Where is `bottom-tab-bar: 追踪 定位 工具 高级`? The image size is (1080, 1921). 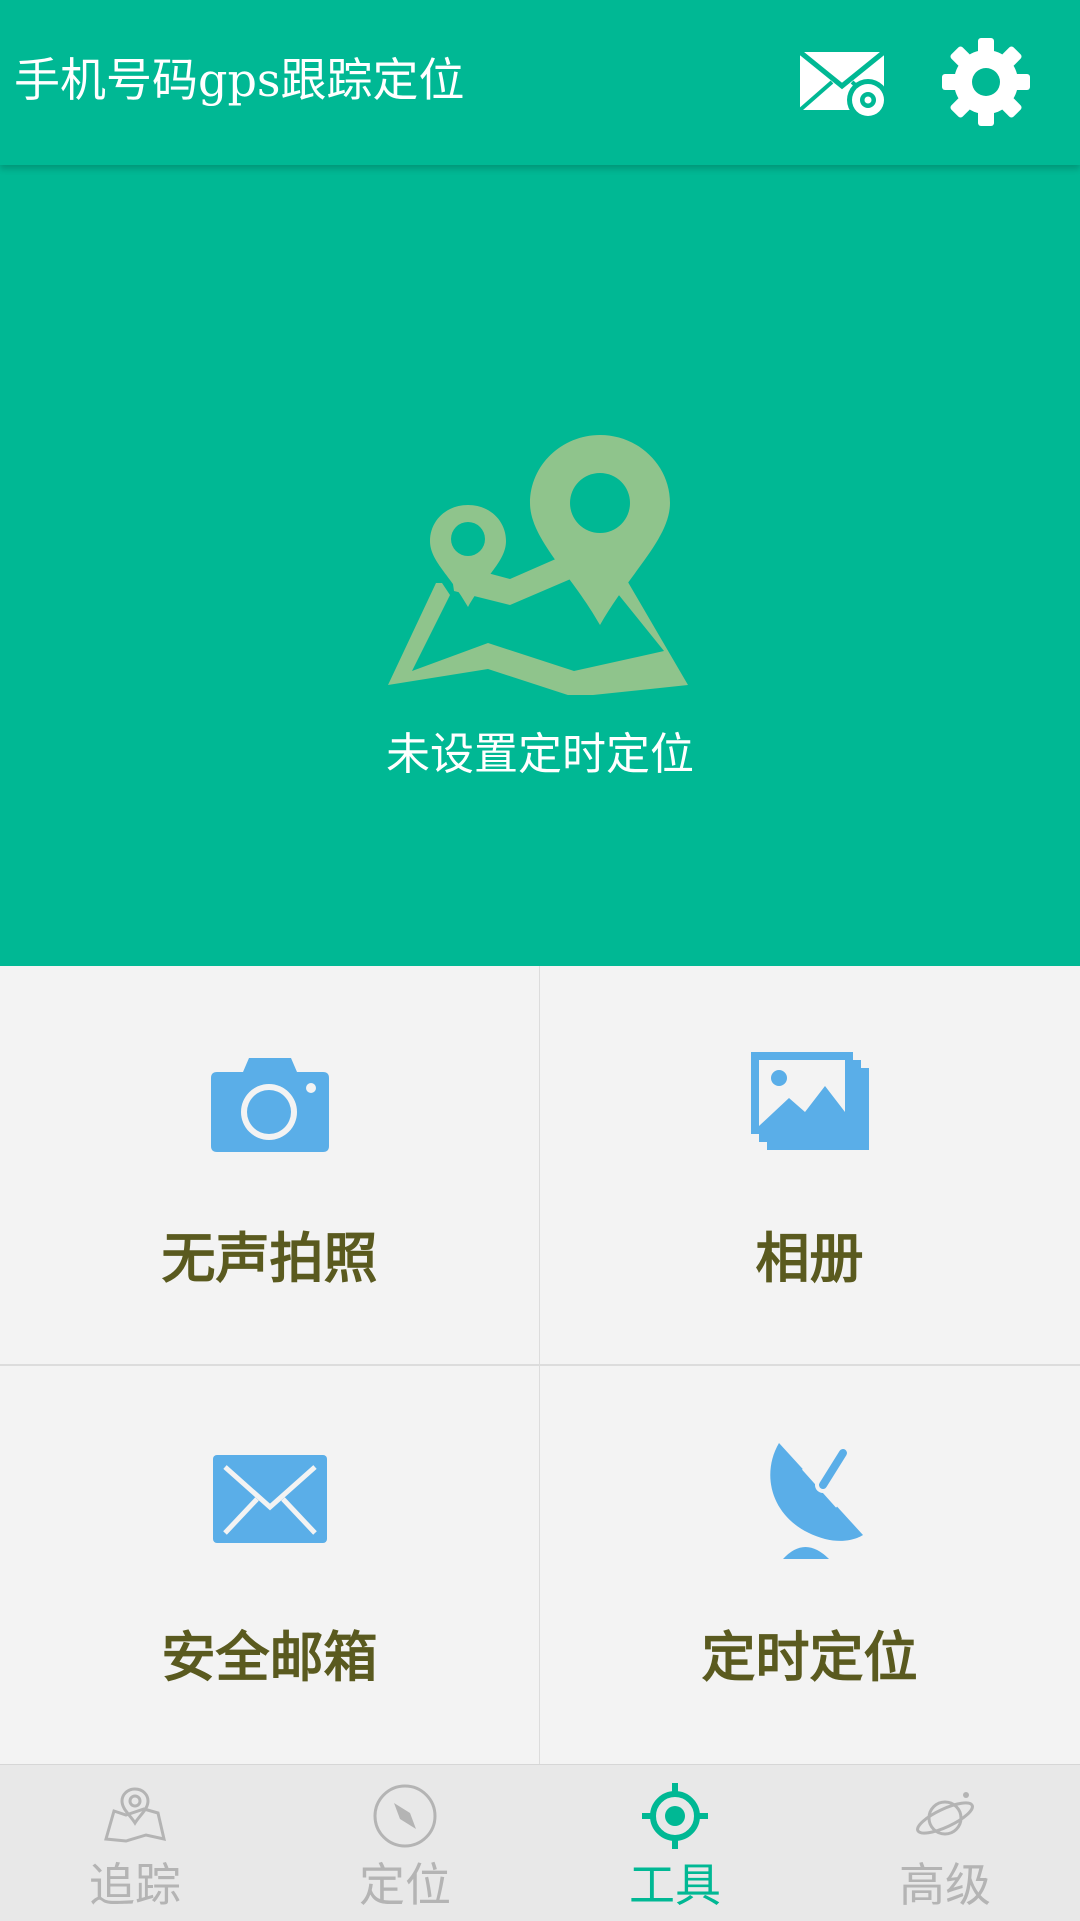
bottom-tab-bar: 追踪 定位 工具 高级 is located at coordinates (540, 1842).